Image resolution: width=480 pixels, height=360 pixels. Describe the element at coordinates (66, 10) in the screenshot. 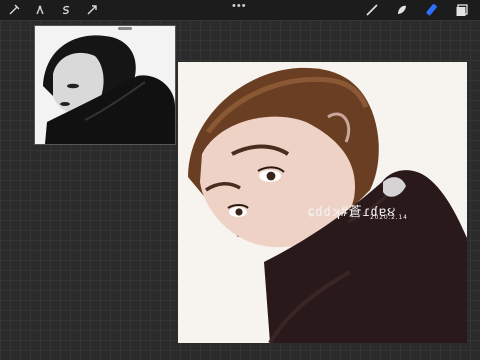

I see `selection-icon` at that location.